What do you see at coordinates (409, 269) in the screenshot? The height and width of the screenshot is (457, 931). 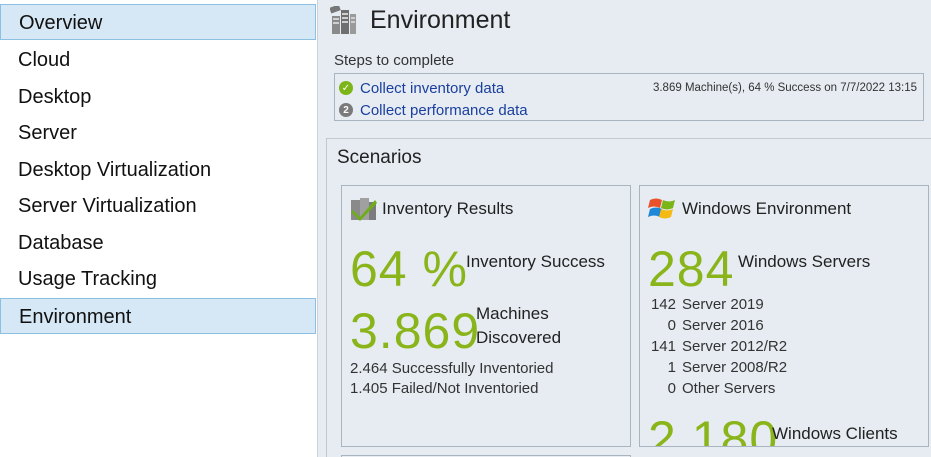 I see `inventory-success-value: 64 %` at bounding box center [409, 269].